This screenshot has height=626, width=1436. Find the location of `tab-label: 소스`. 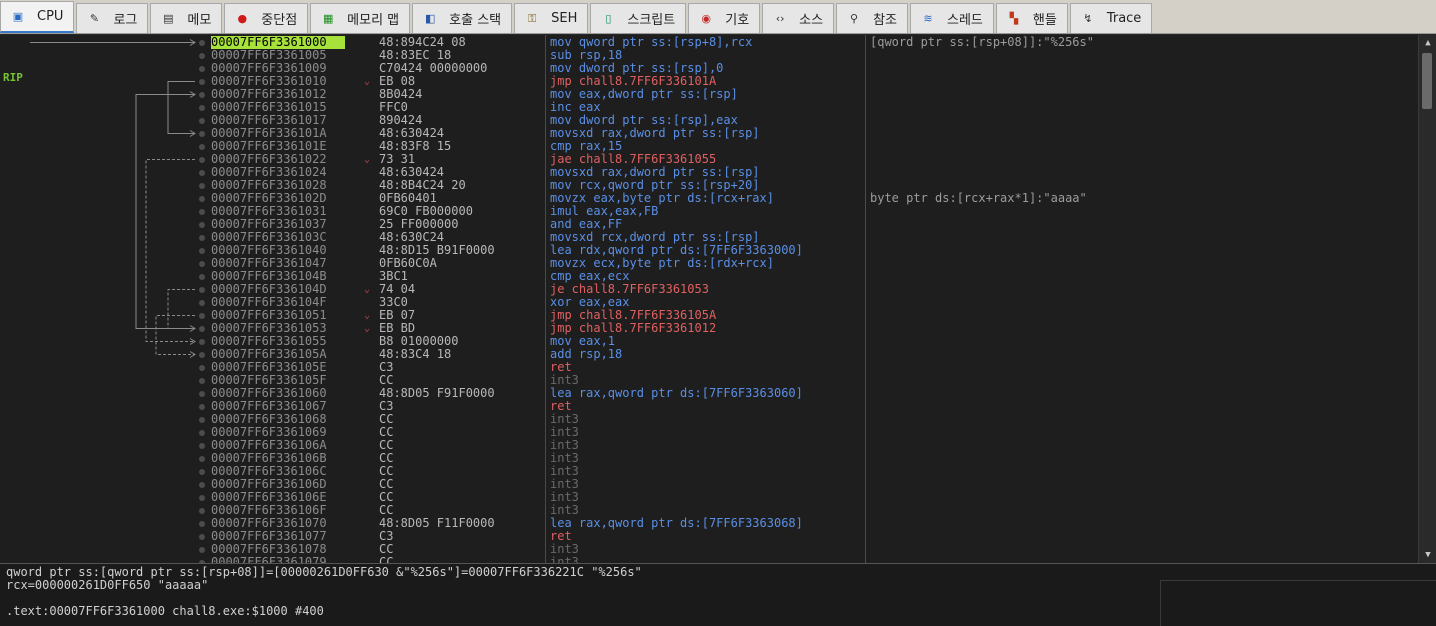

tab-label: 소스 is located at coordinates (811, 20).